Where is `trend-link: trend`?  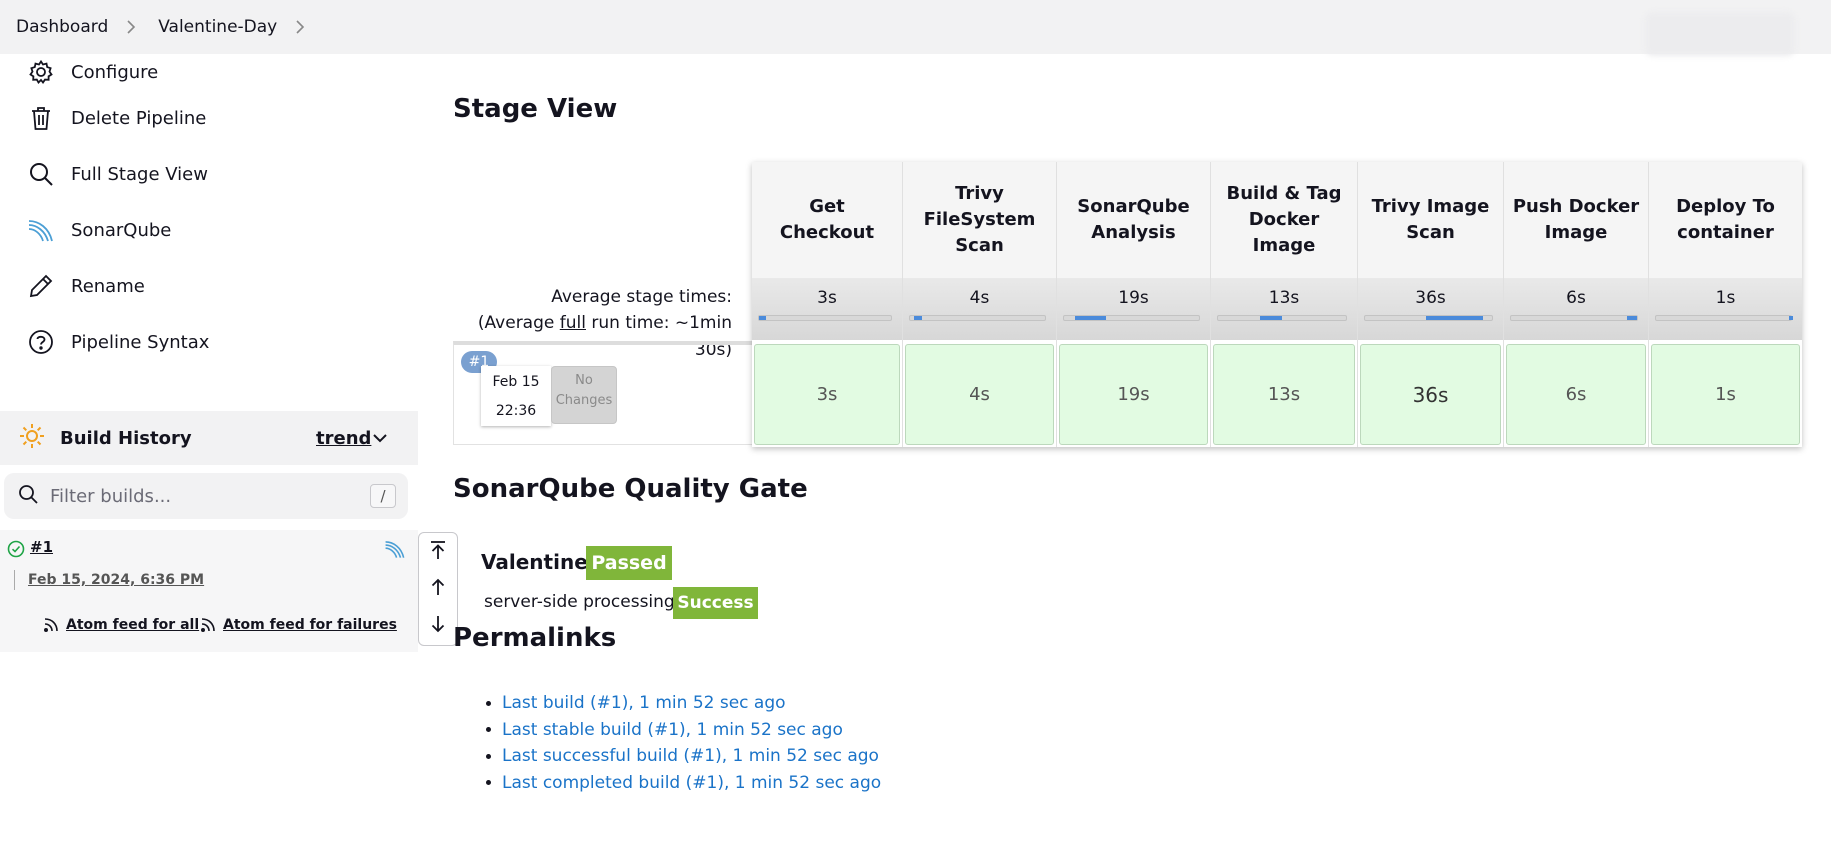 trend-link: trend is located at coordinates (343, 438).